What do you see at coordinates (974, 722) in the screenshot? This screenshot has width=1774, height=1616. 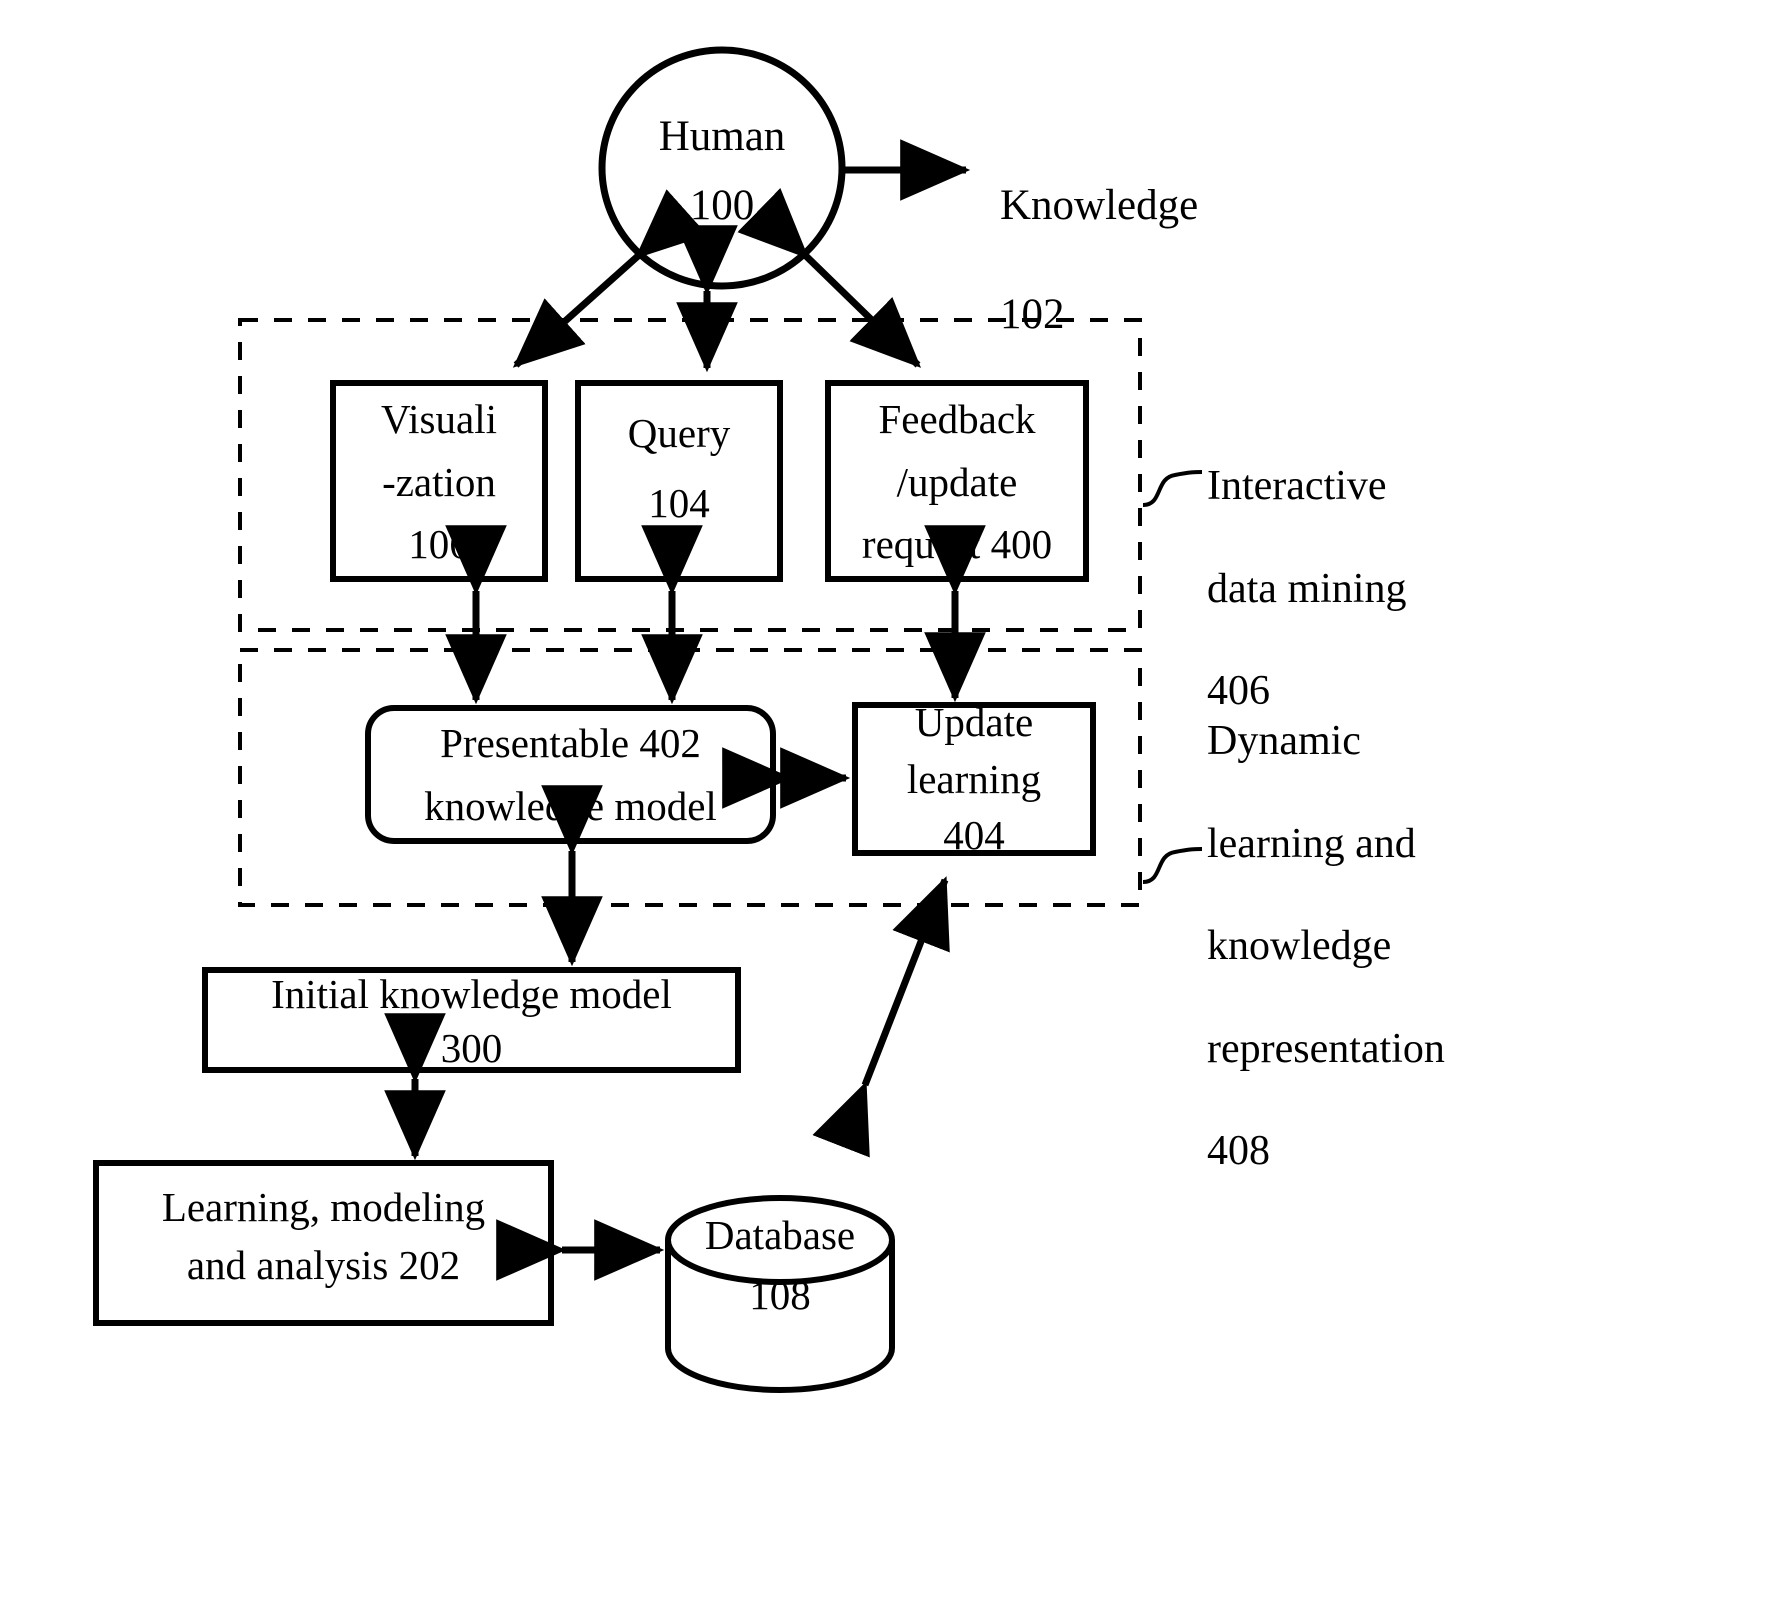 I see `update-learning-label-line-1: Update` at bounding box center [974, 722].